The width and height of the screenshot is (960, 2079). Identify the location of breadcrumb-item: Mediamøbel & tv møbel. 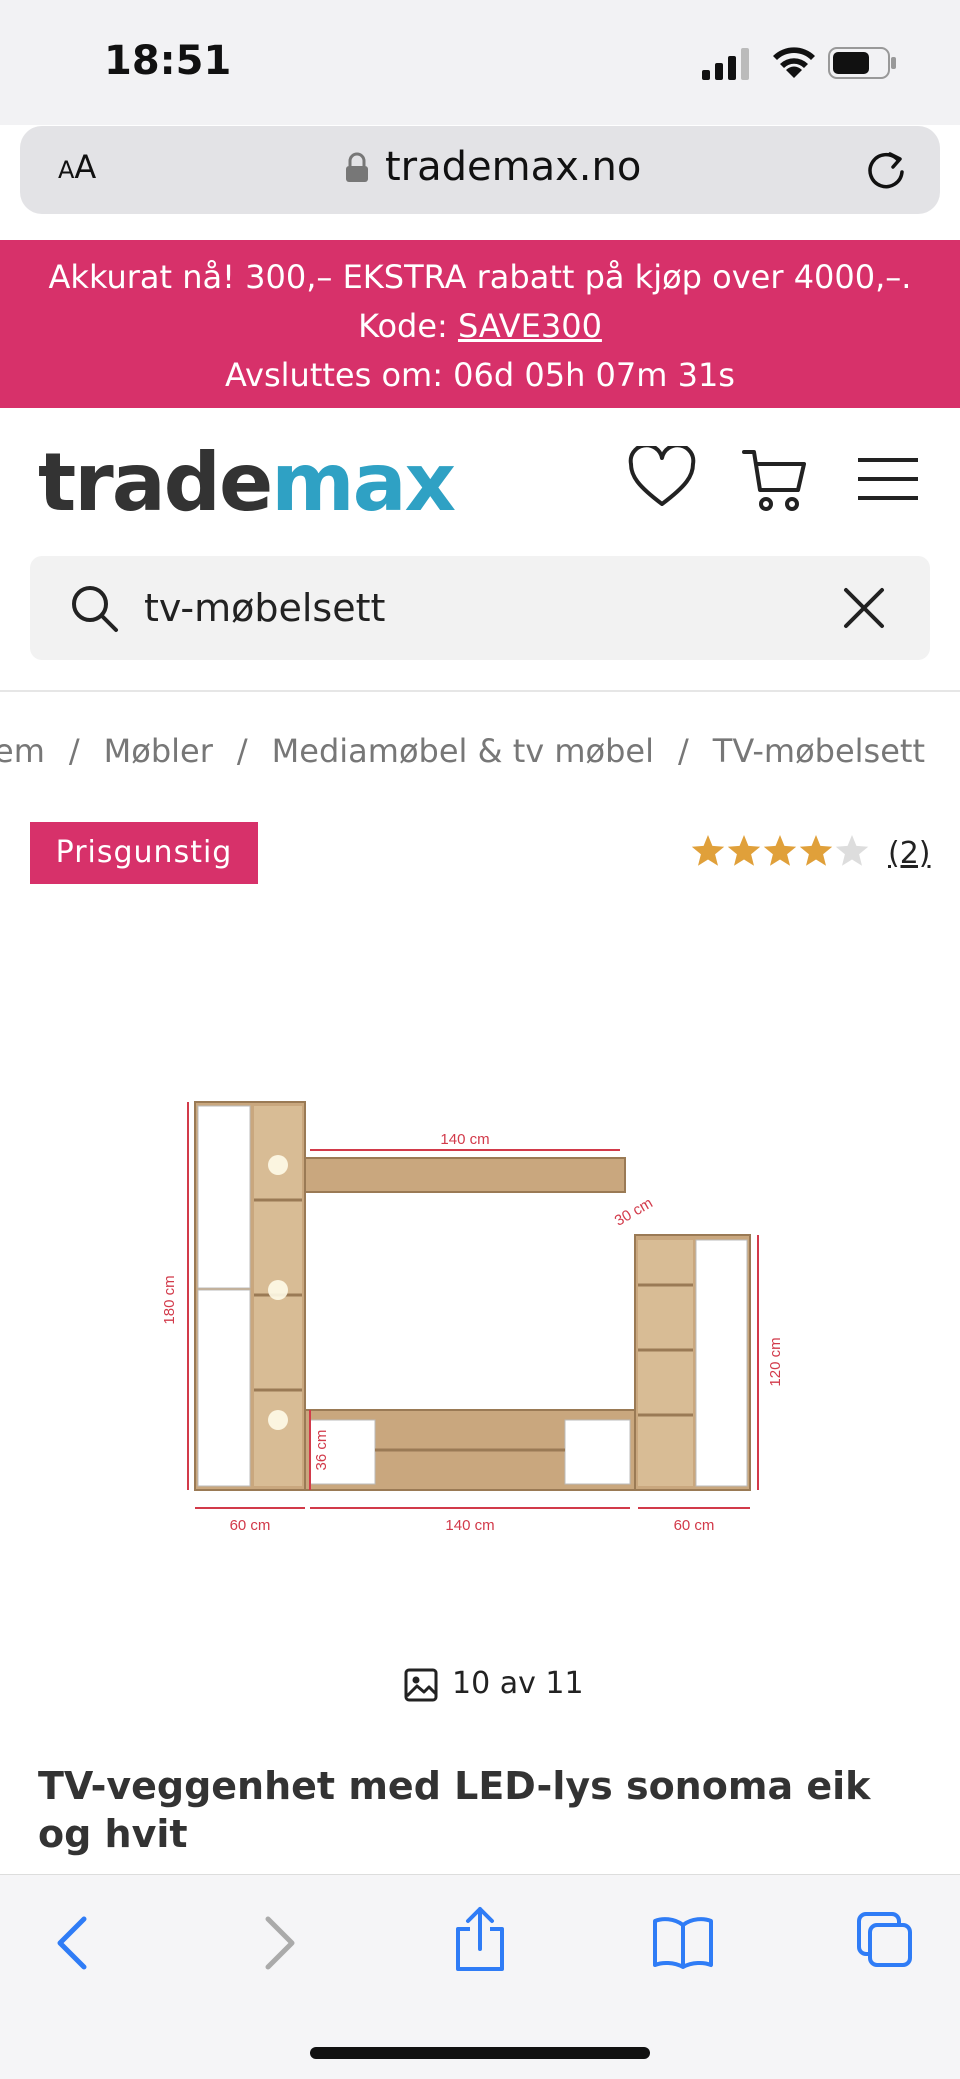
(463, 751).